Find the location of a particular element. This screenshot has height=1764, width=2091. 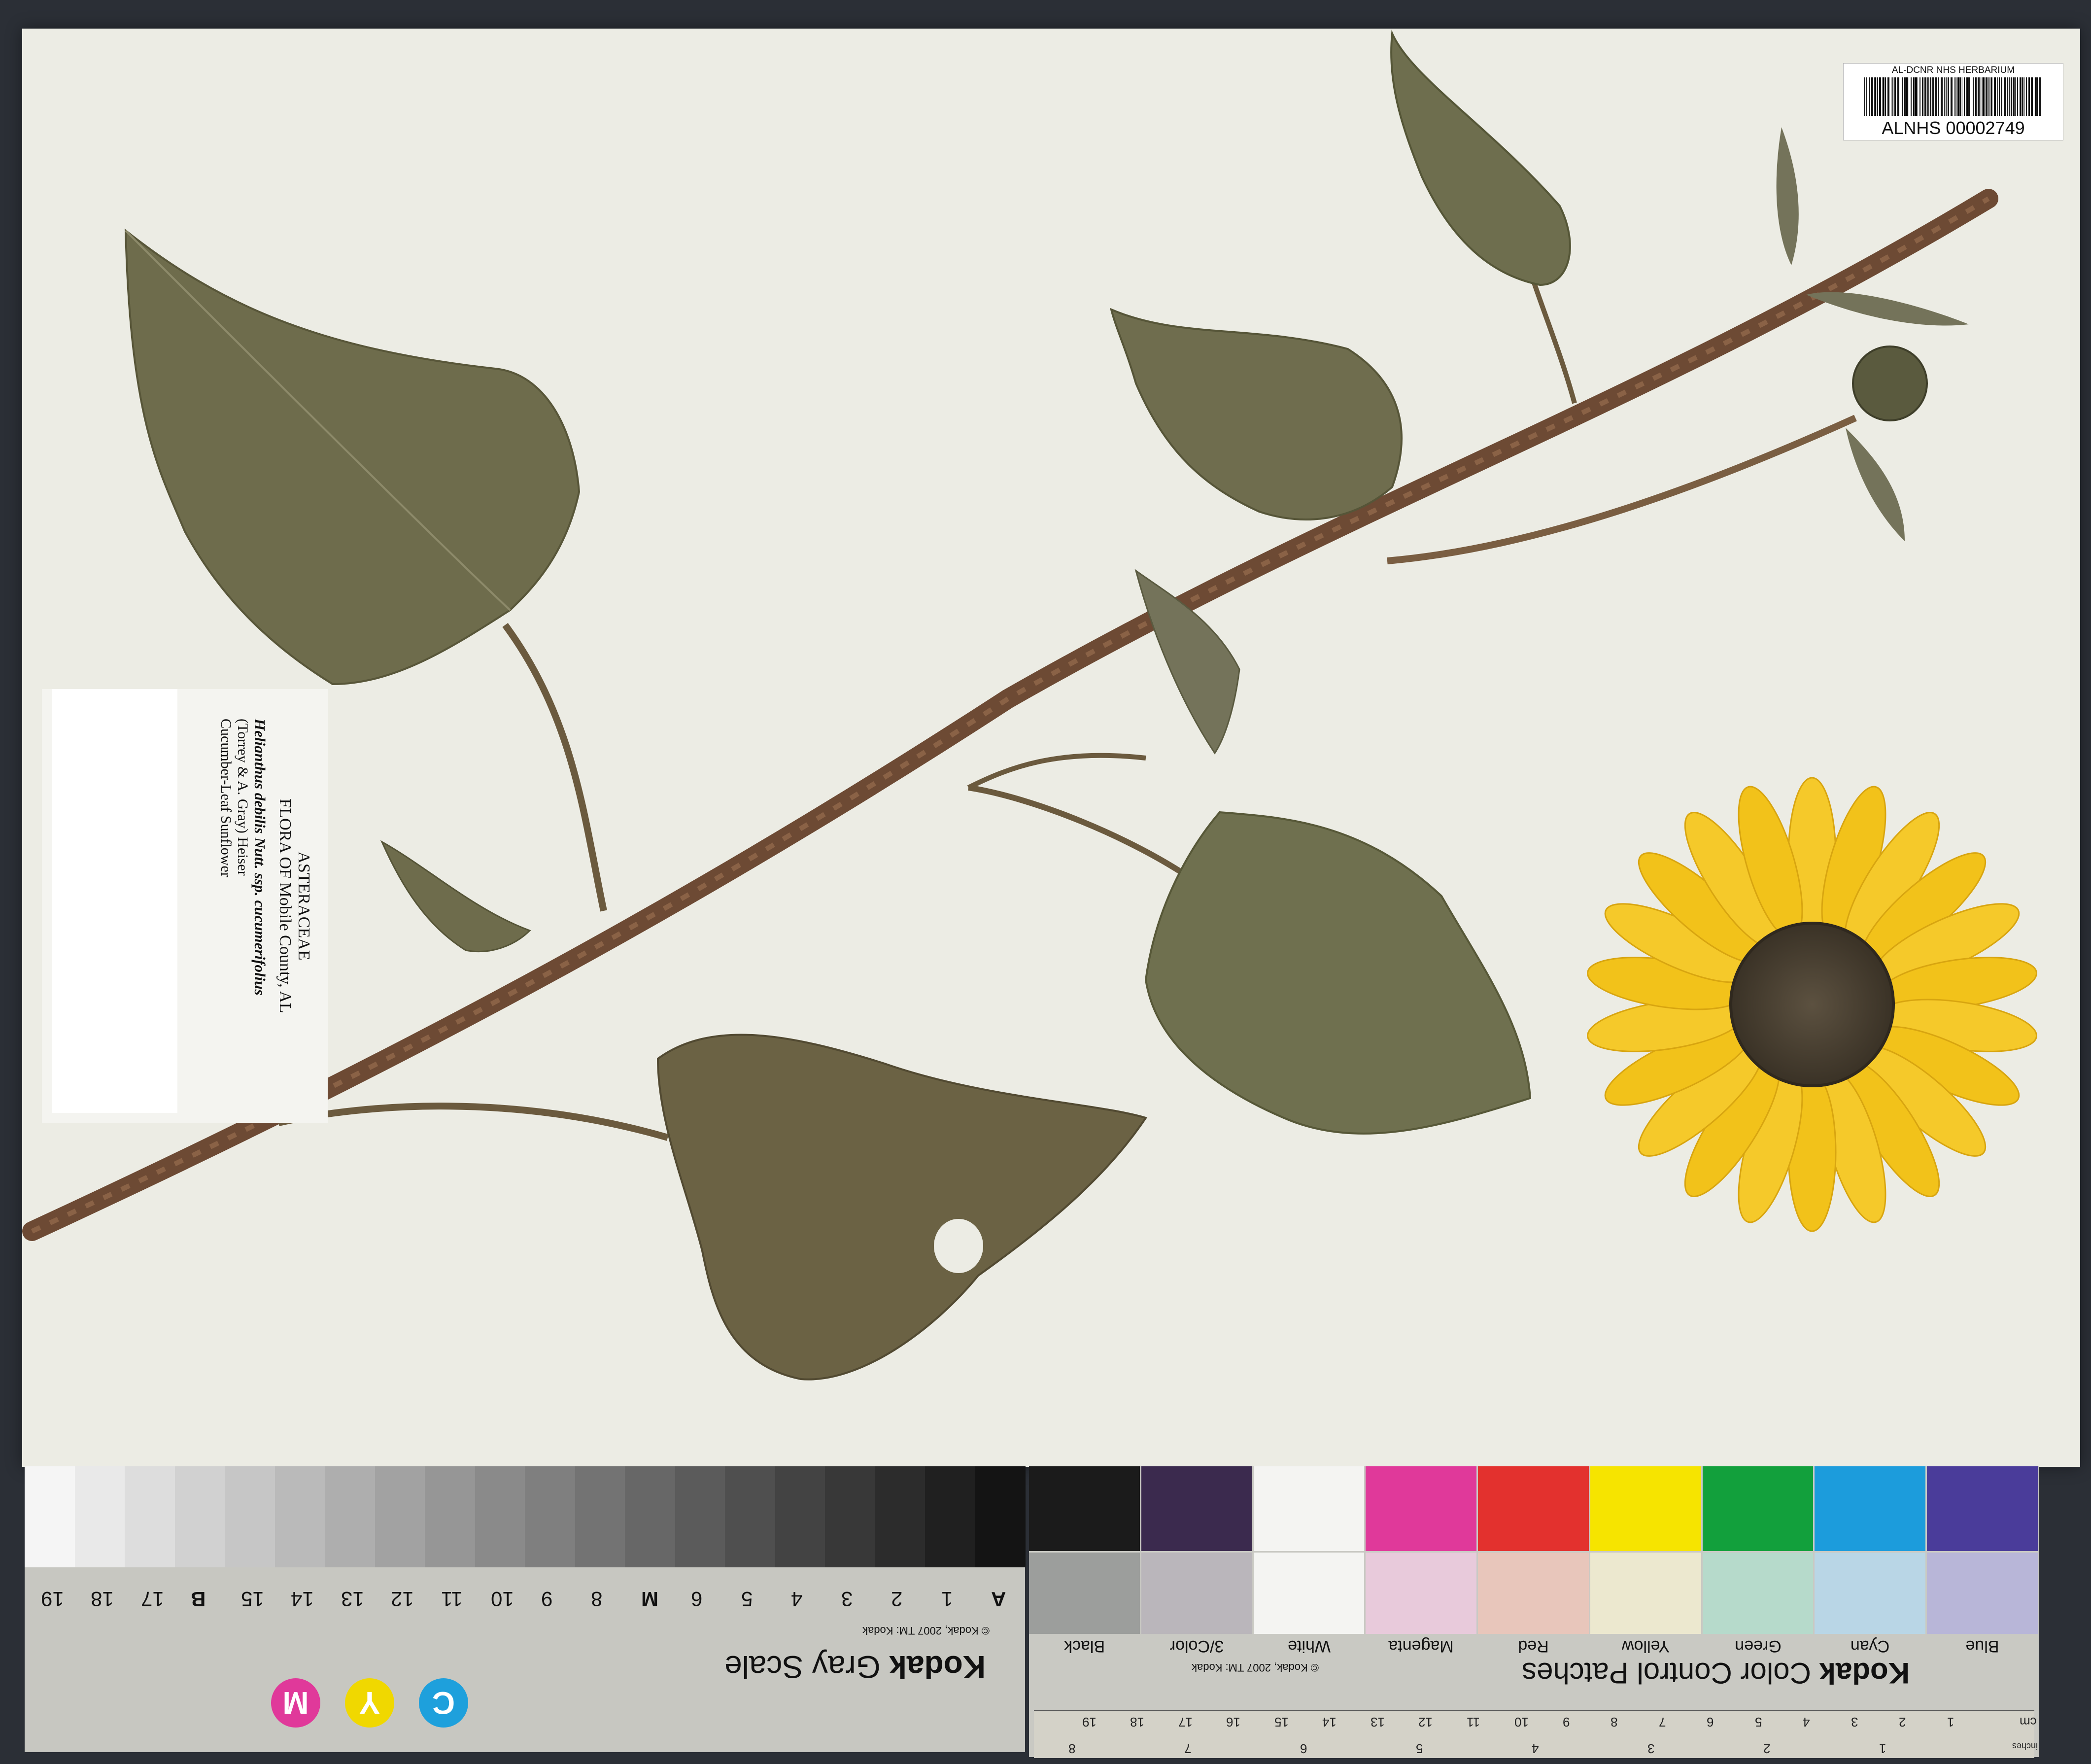

gray-step-label: 2 is located at coordinates (897, 1599).